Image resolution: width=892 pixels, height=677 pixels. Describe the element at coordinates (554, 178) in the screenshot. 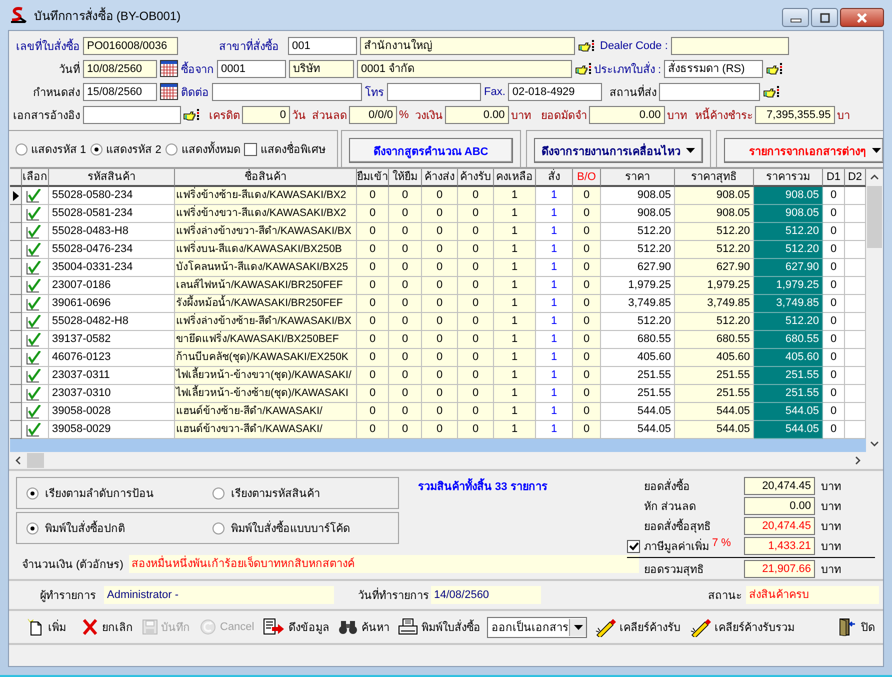

I see `column-header: สั่ง` at that location.